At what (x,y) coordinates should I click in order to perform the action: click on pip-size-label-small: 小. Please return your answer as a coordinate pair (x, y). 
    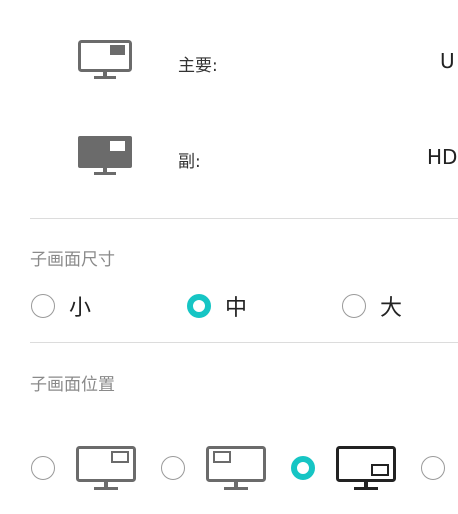
    Looking at the image, I should click on (80, 308).